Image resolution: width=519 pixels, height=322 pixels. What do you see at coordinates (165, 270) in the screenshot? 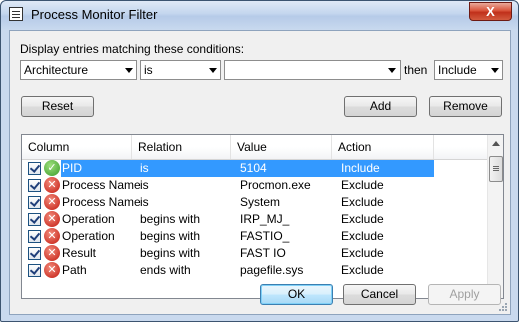
I see `cell-relation: ends with` at bounding box center [165, 270].